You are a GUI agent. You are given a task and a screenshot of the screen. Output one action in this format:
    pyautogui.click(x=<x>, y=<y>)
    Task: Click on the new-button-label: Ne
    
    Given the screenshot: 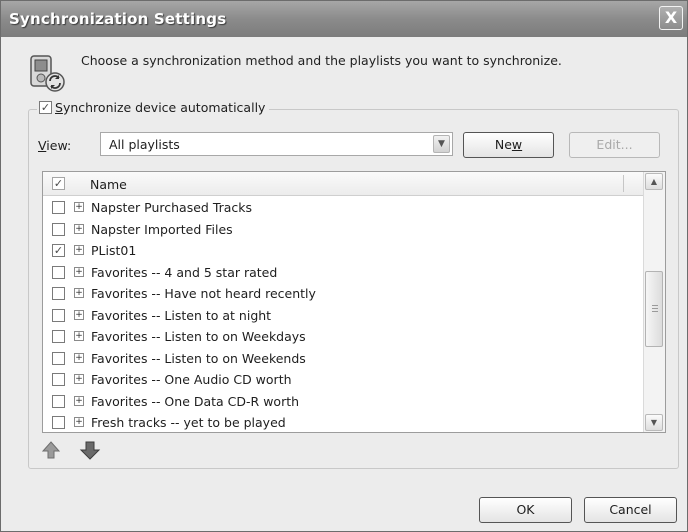 What is the action you would take?
    pyautogui.click(x=503, y=144)
    